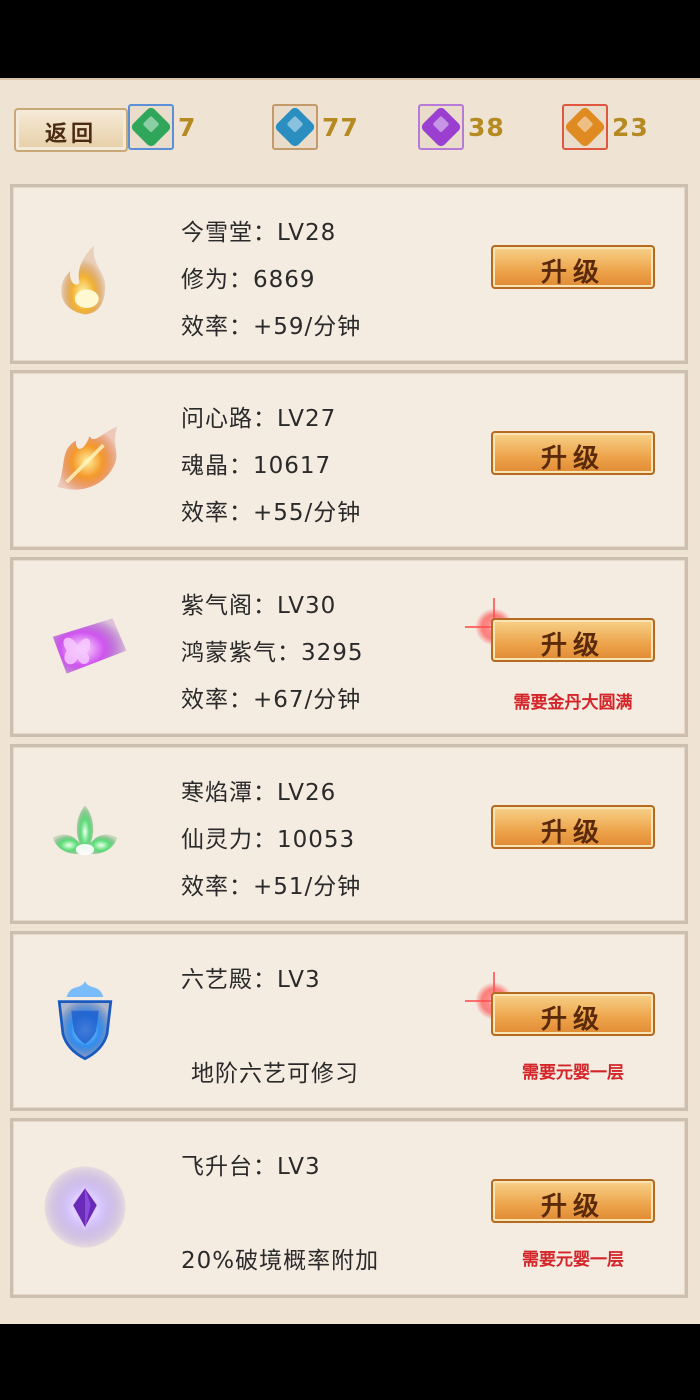 The height and width of the screenshot is (1400, 700). I want to click on green-gem-count: 7, so click(187, 127).